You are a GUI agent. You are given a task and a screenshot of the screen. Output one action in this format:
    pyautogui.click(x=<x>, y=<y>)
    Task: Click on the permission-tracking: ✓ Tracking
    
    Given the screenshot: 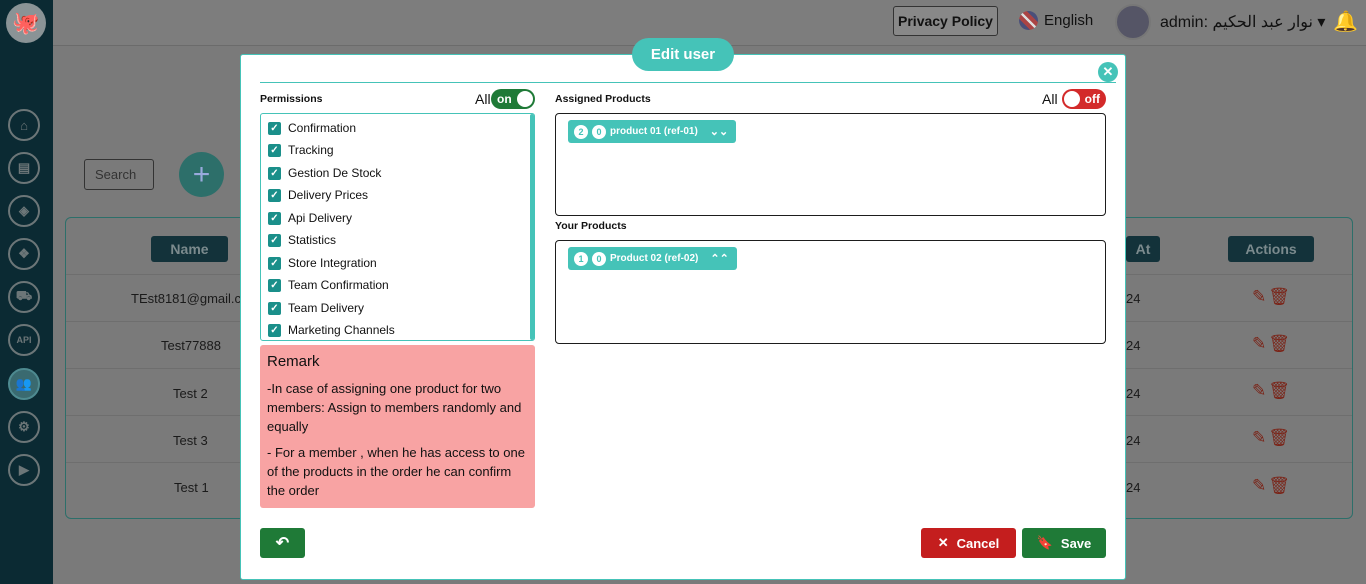 What is the action you would take?
    pyautogui.click(x=301, y=150)
    